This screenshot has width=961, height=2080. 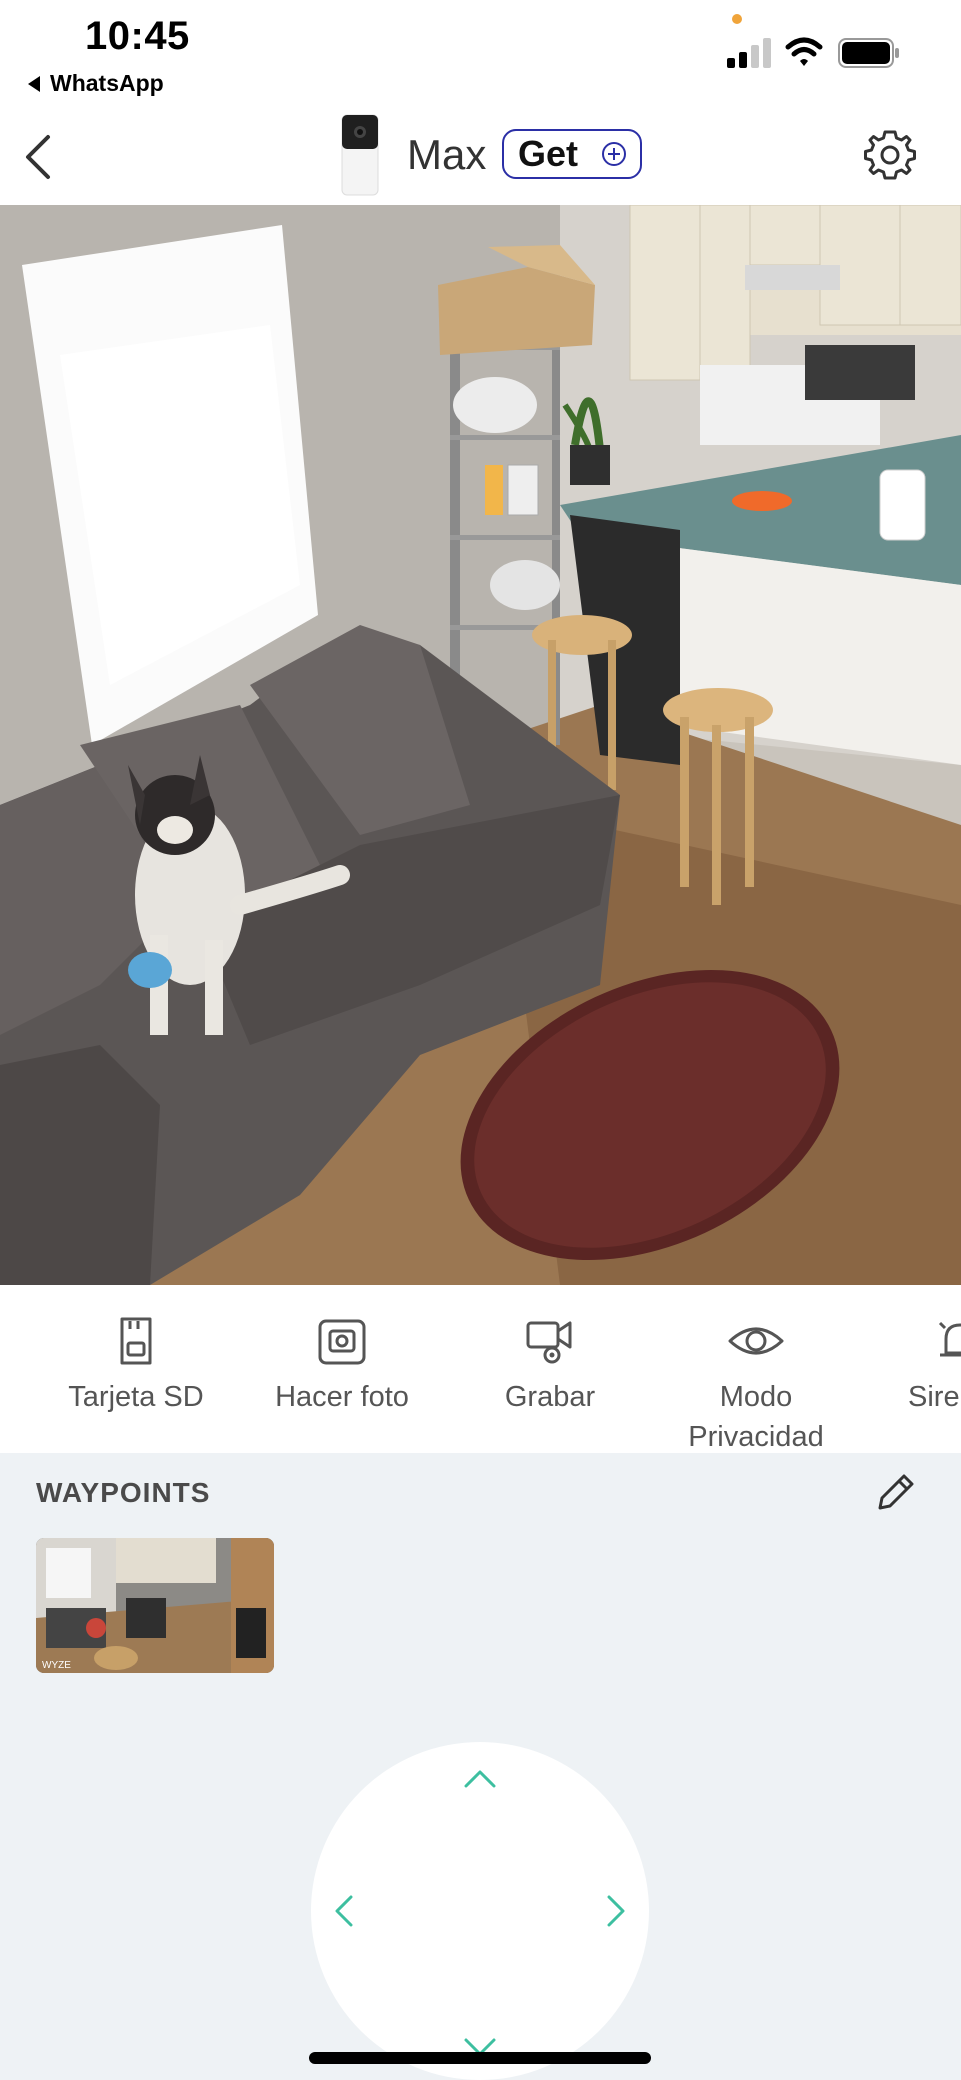 What do you see at coordinates (615, 1911) in the screenshot?
I see `chevron-right-icon` at bounding box center [615, 1911].